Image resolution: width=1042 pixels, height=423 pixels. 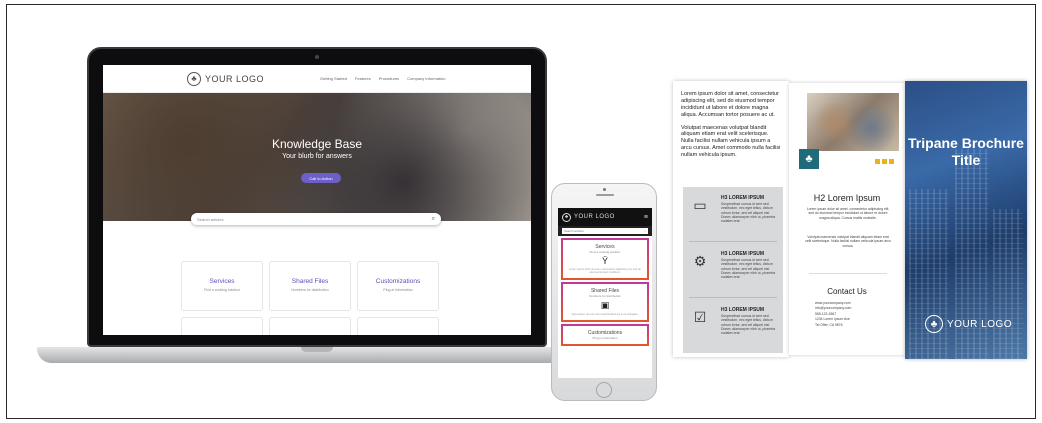 What do you see at coordinates (700, 317) in the screenshot?
I see `checkbox-icon: ☑` at bounding box center [700, 317].